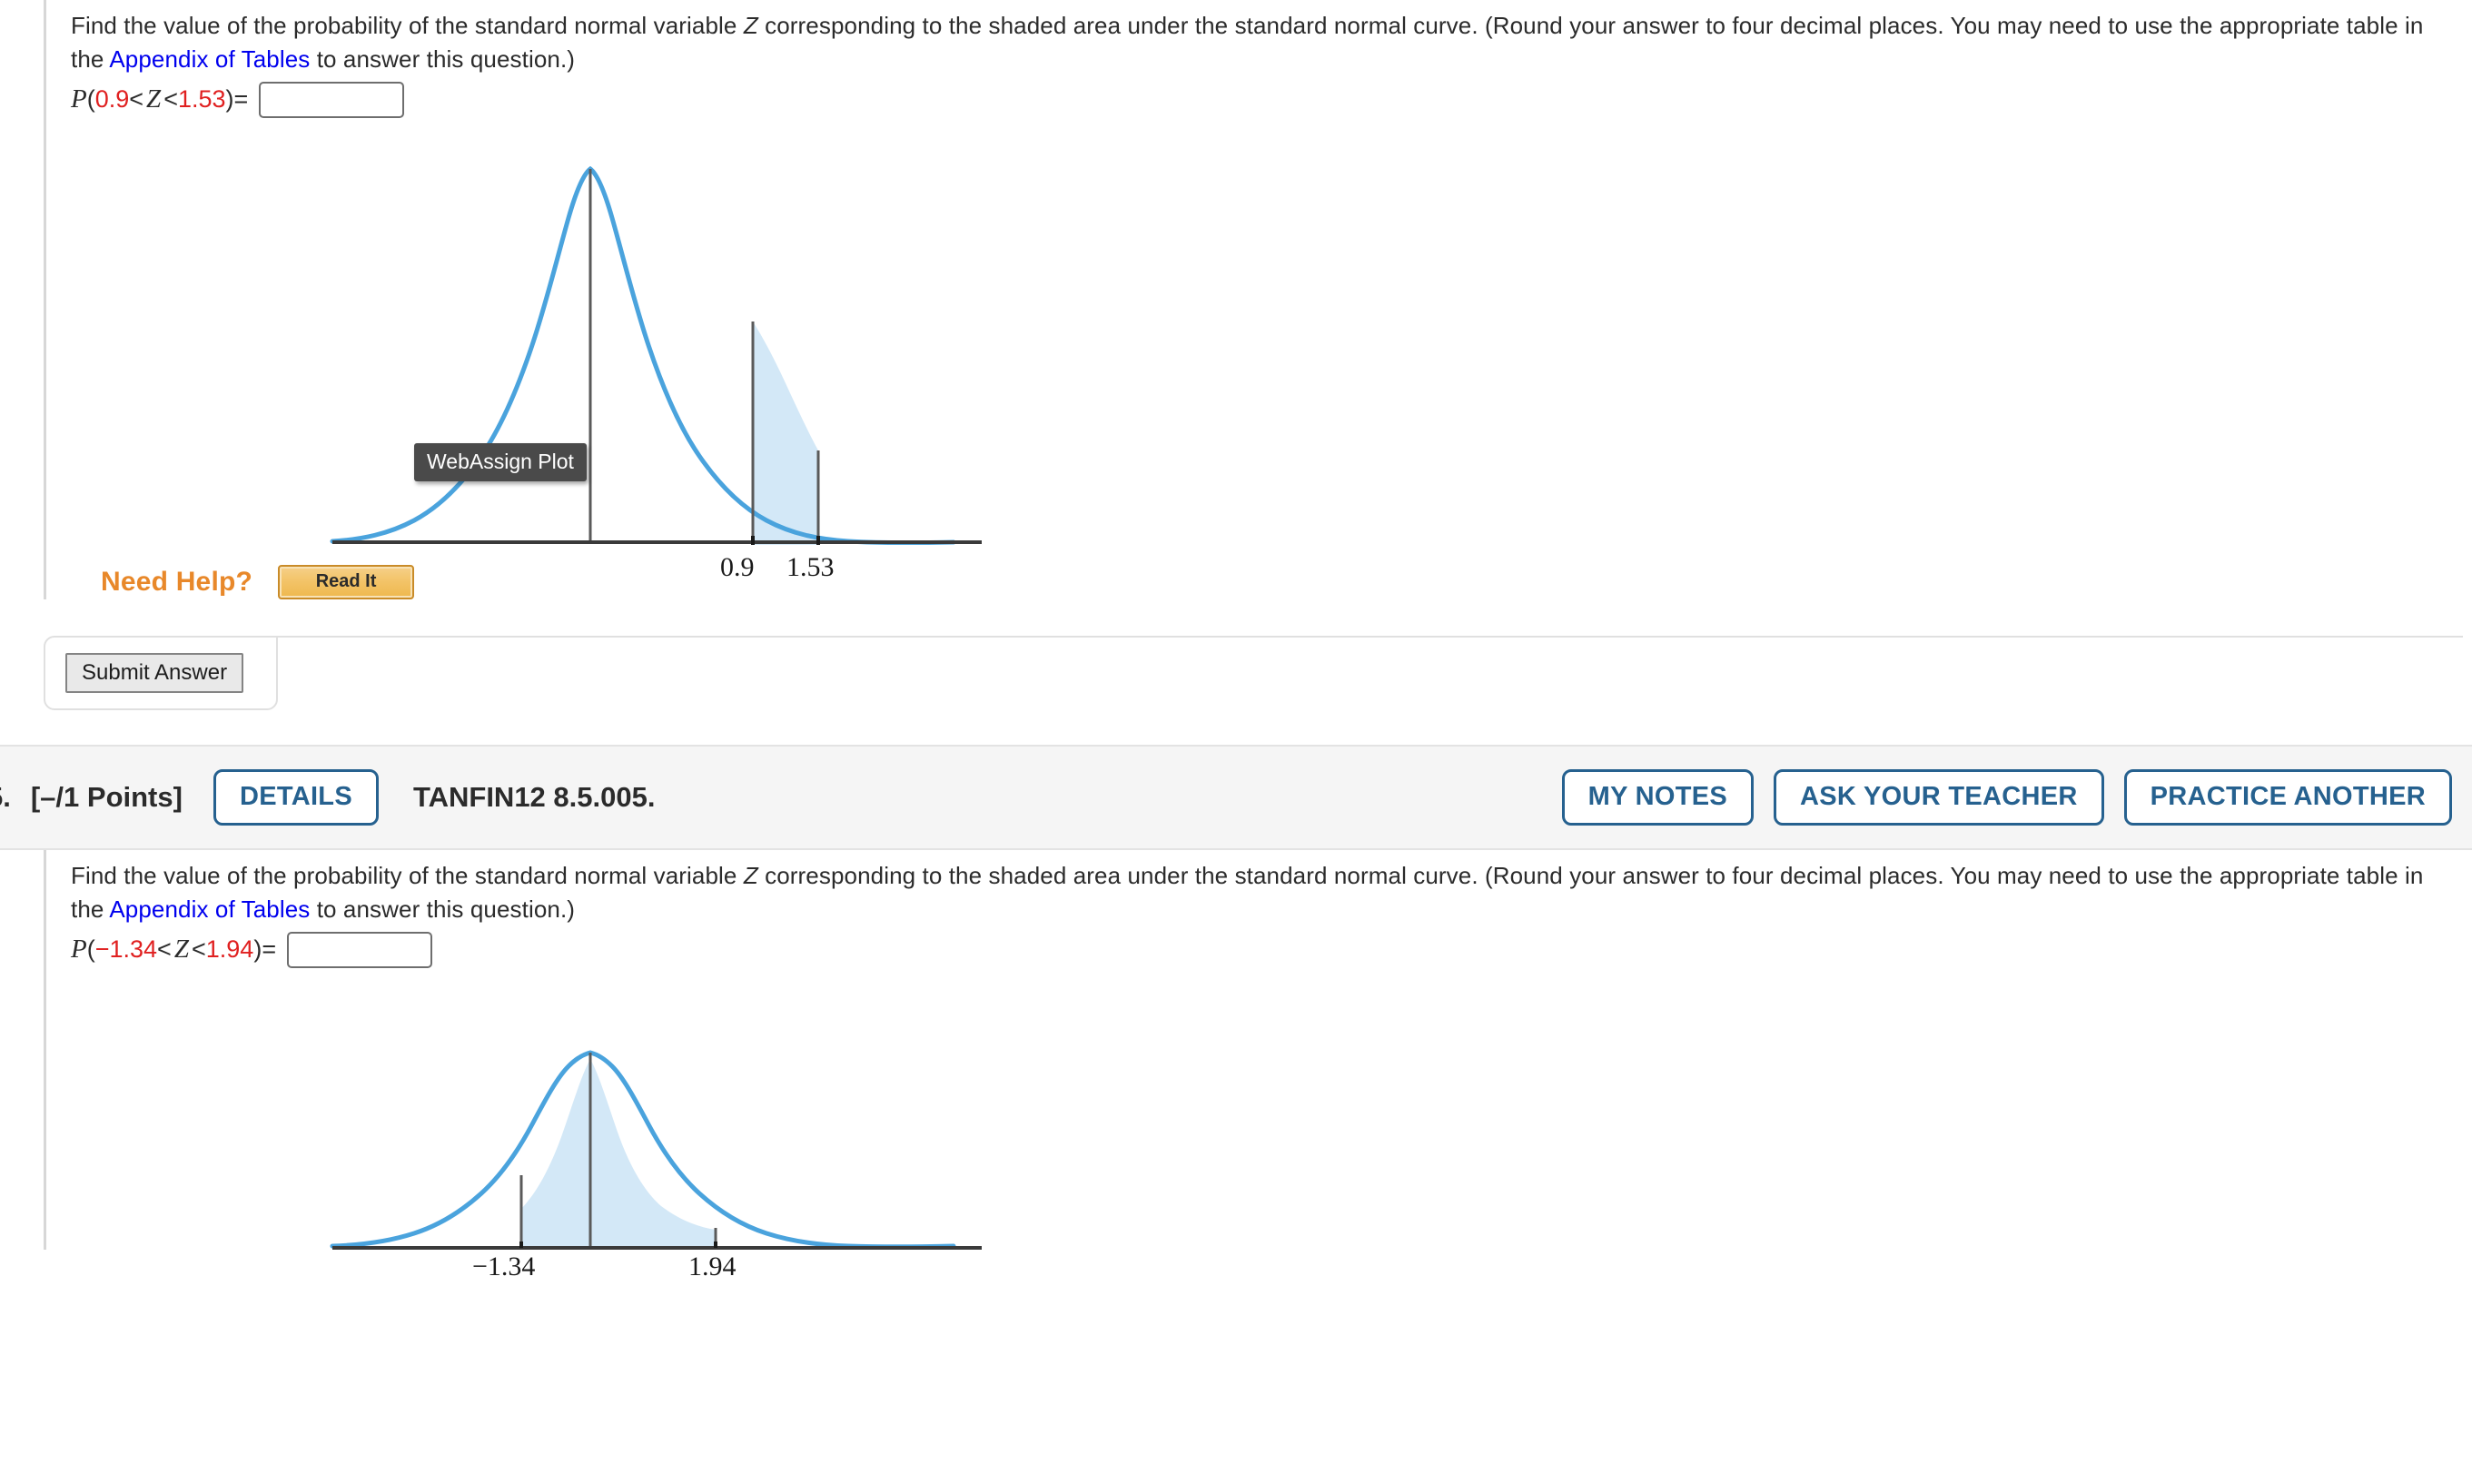 Image resolution: width=2472 pixels, height=1484 pixels. What do you see at coordinates (1939, 797) in the screenshot?
I see `ask-your-teacher-button: ASK YOUR TEACHER` at bounding box center [1939, 797].